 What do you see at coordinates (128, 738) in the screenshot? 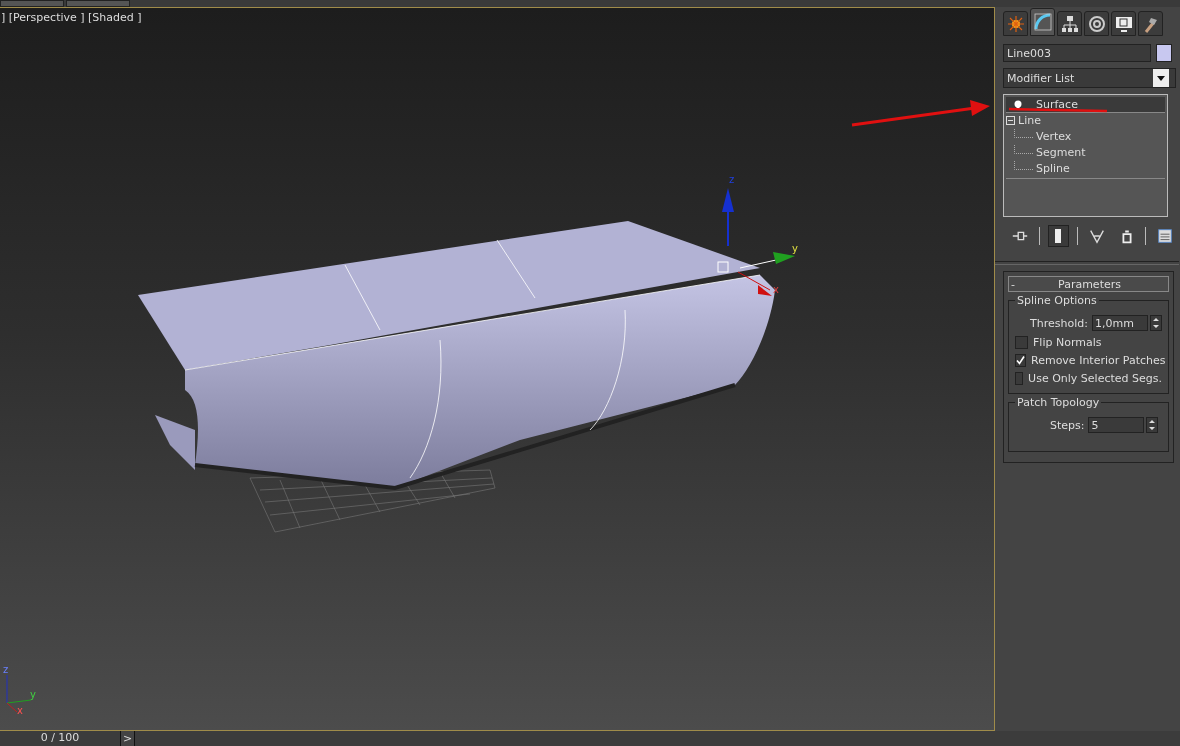
I see `next-frame-button: >` at bounding box center [128, 738].